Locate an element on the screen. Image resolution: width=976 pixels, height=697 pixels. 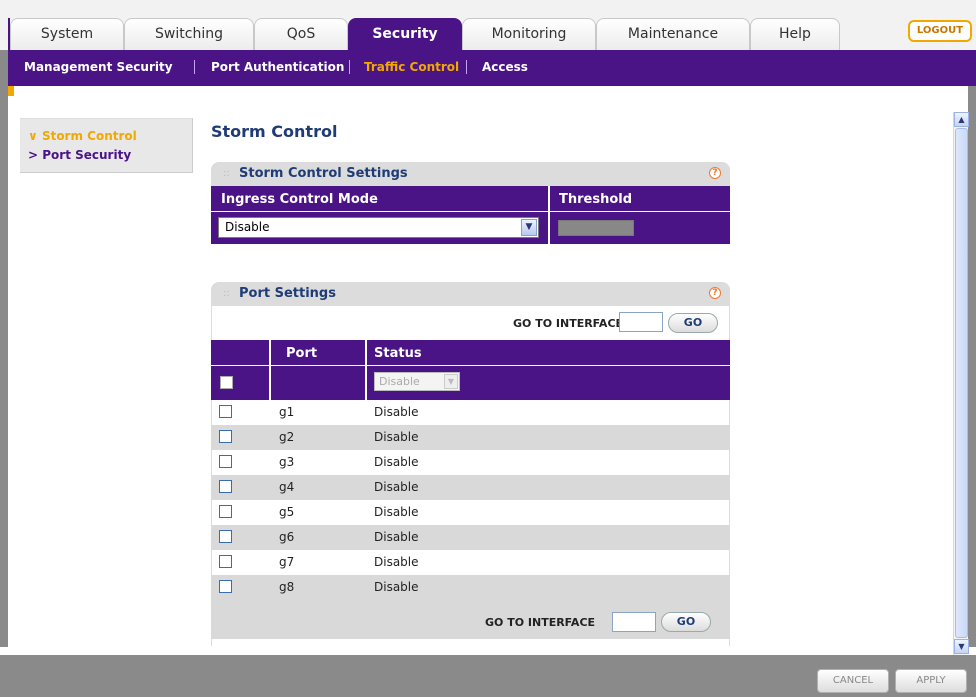
port-name: g3 is located at coordinates (287, 462).